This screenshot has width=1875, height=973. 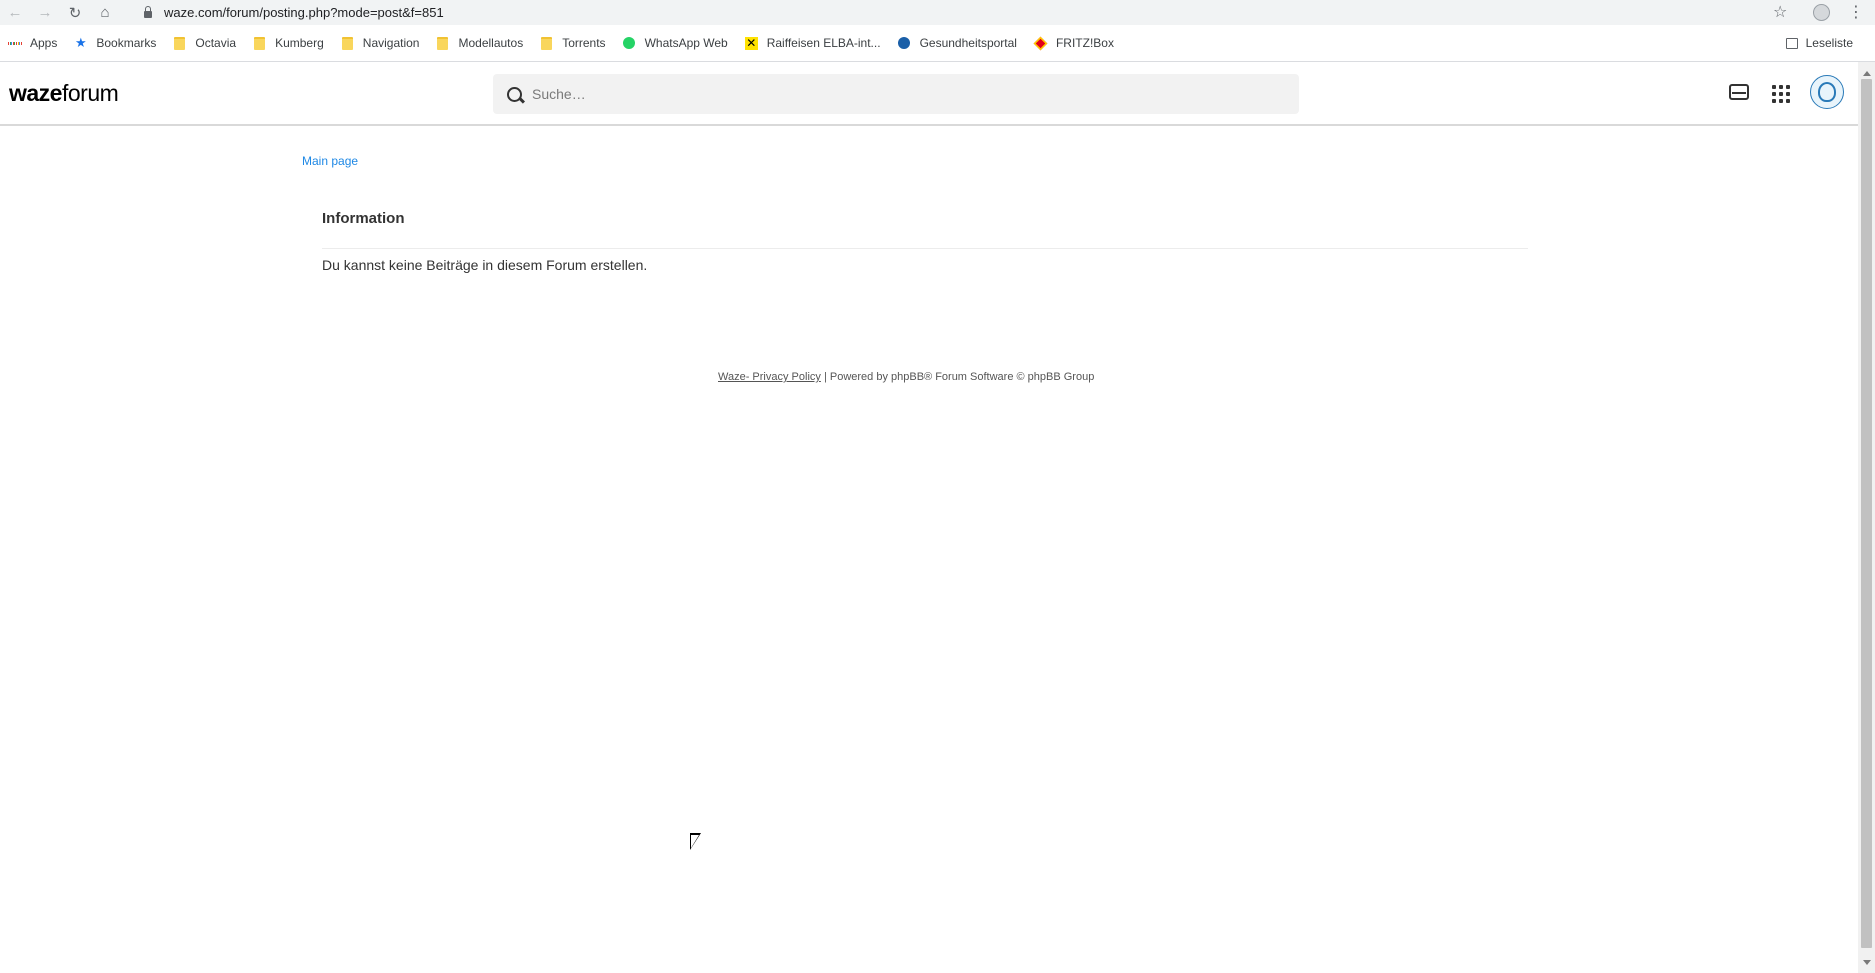 I want to click on star-icon: ☆, so click(x=1780, y=12).